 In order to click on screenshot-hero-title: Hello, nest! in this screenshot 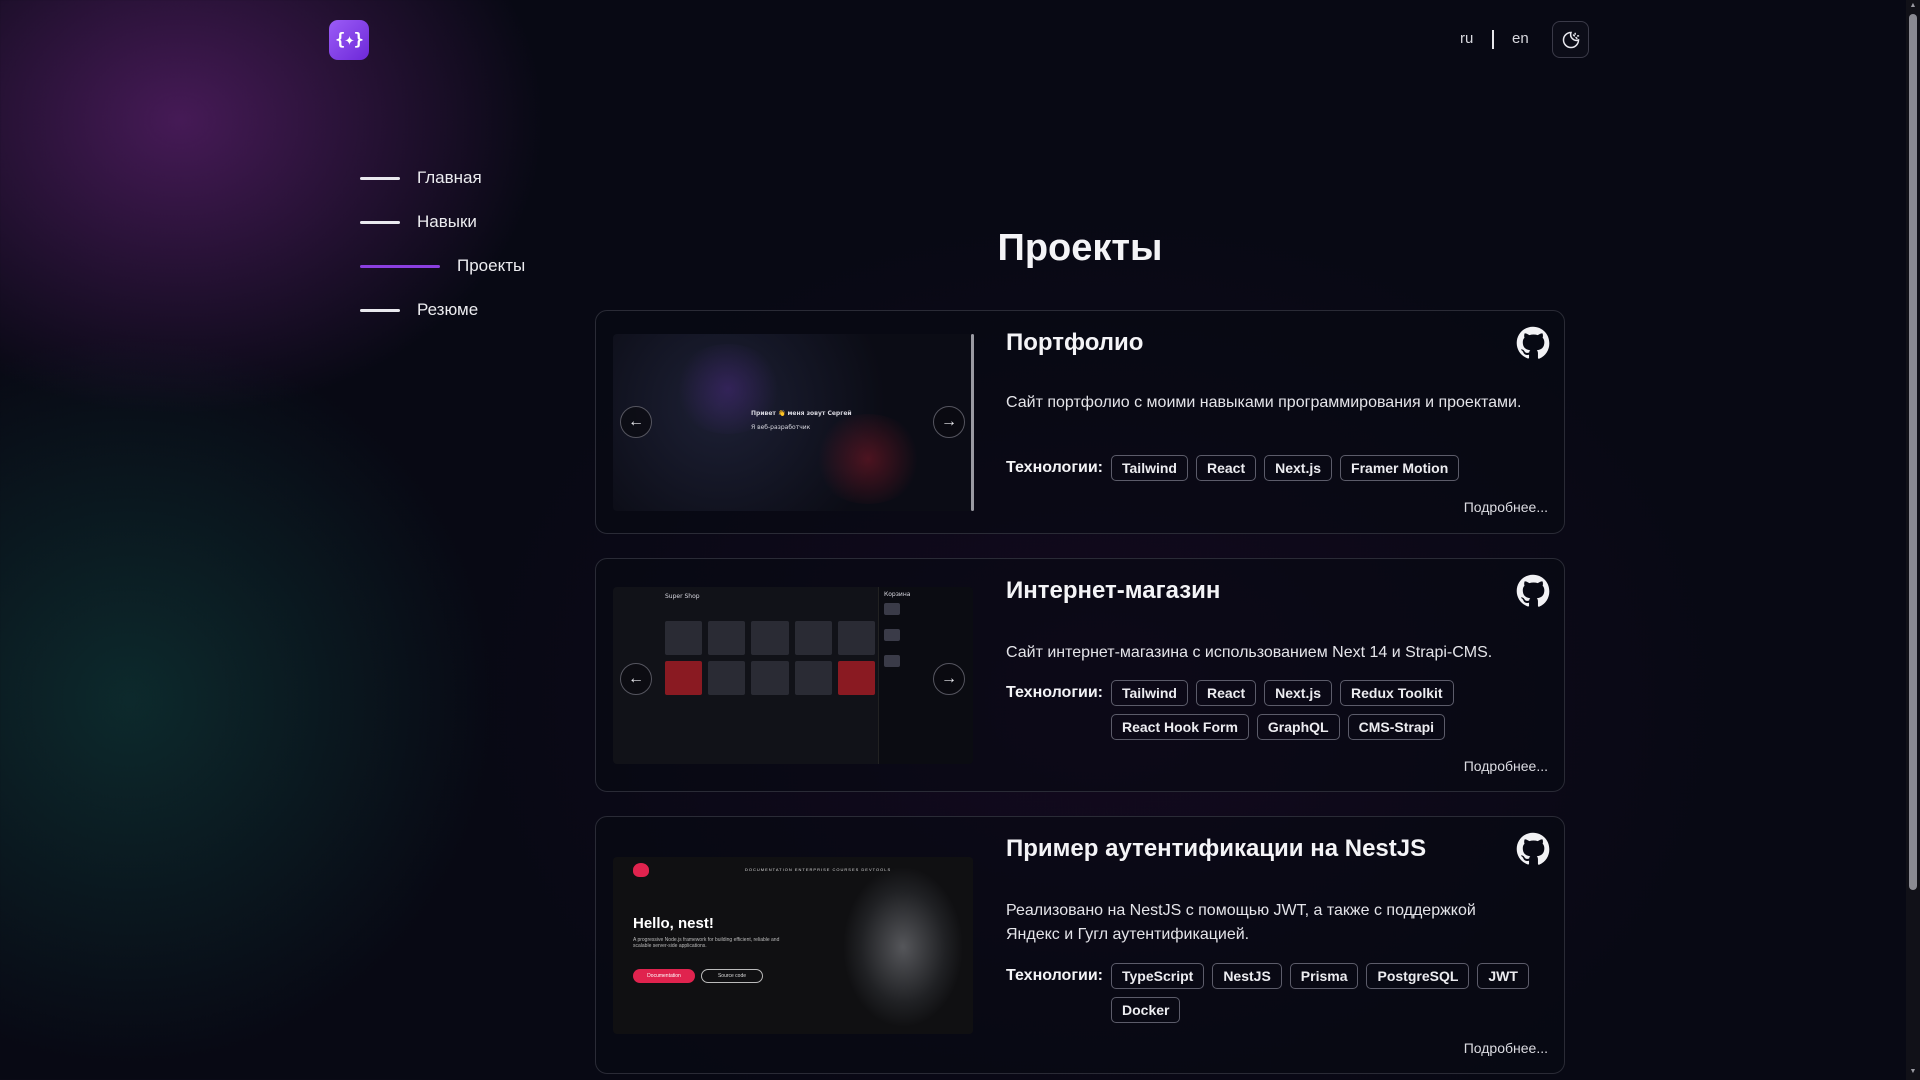, I will do `click(673, 923)`.